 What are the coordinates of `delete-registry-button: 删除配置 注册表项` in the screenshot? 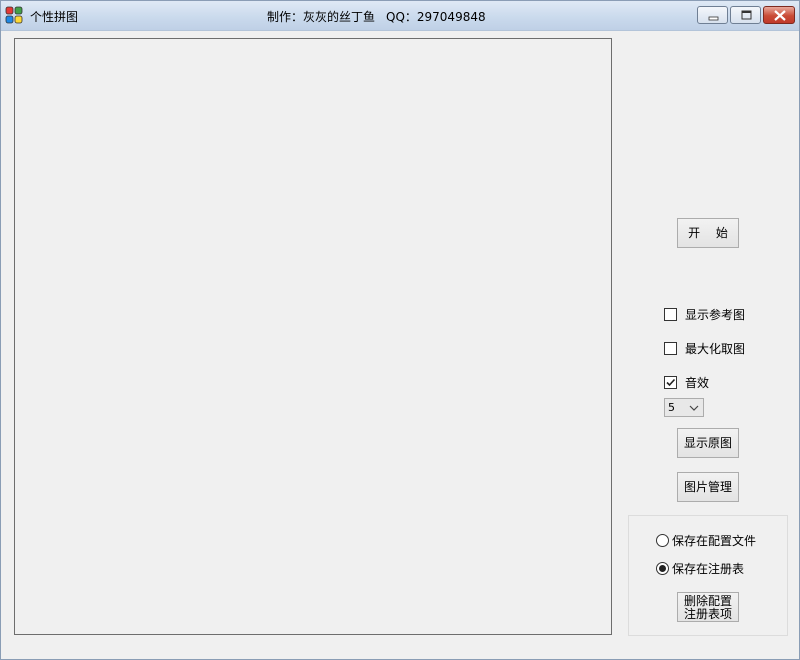 It's located at (708, 607).